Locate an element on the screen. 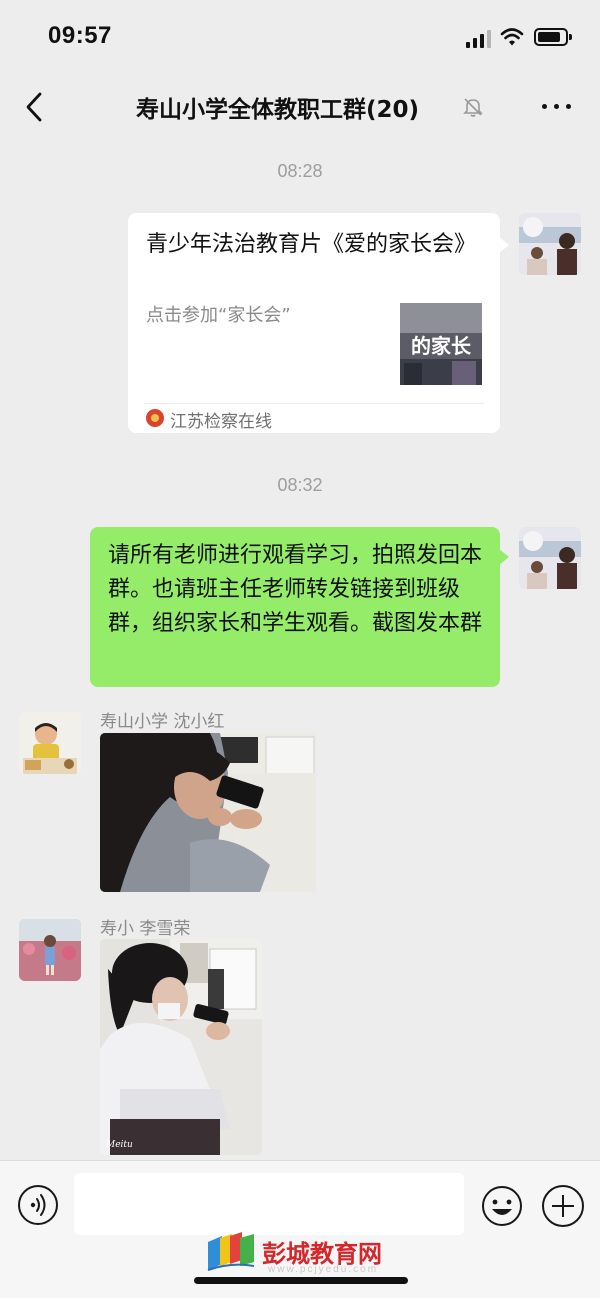 This screenshot has width=600, height=1298. link-source: 江苏检察在线 is located at coordinates (221, 422).